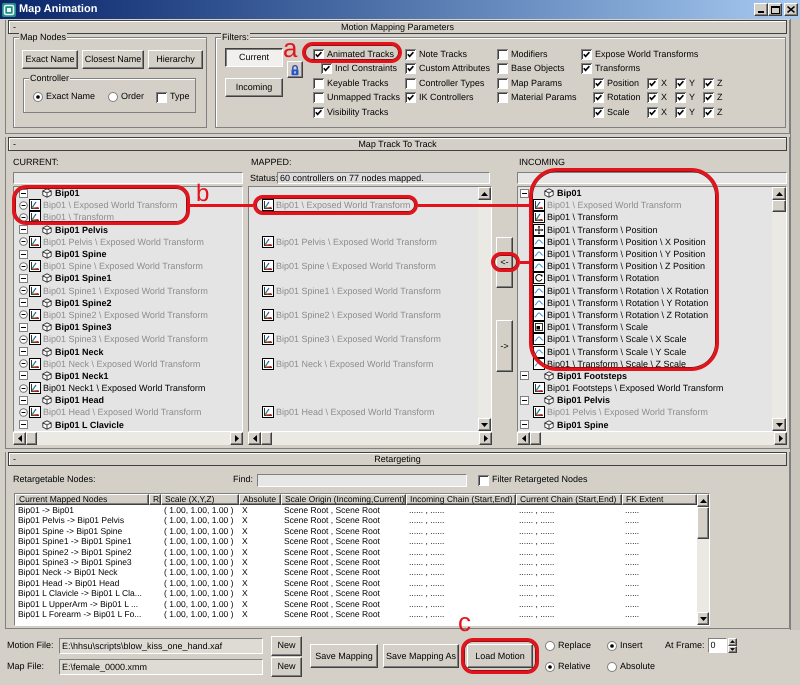  Describe the element at coordinates (592, 376) in the screenshot. I see `tree-node: Bip01 Footsteps` at that location.